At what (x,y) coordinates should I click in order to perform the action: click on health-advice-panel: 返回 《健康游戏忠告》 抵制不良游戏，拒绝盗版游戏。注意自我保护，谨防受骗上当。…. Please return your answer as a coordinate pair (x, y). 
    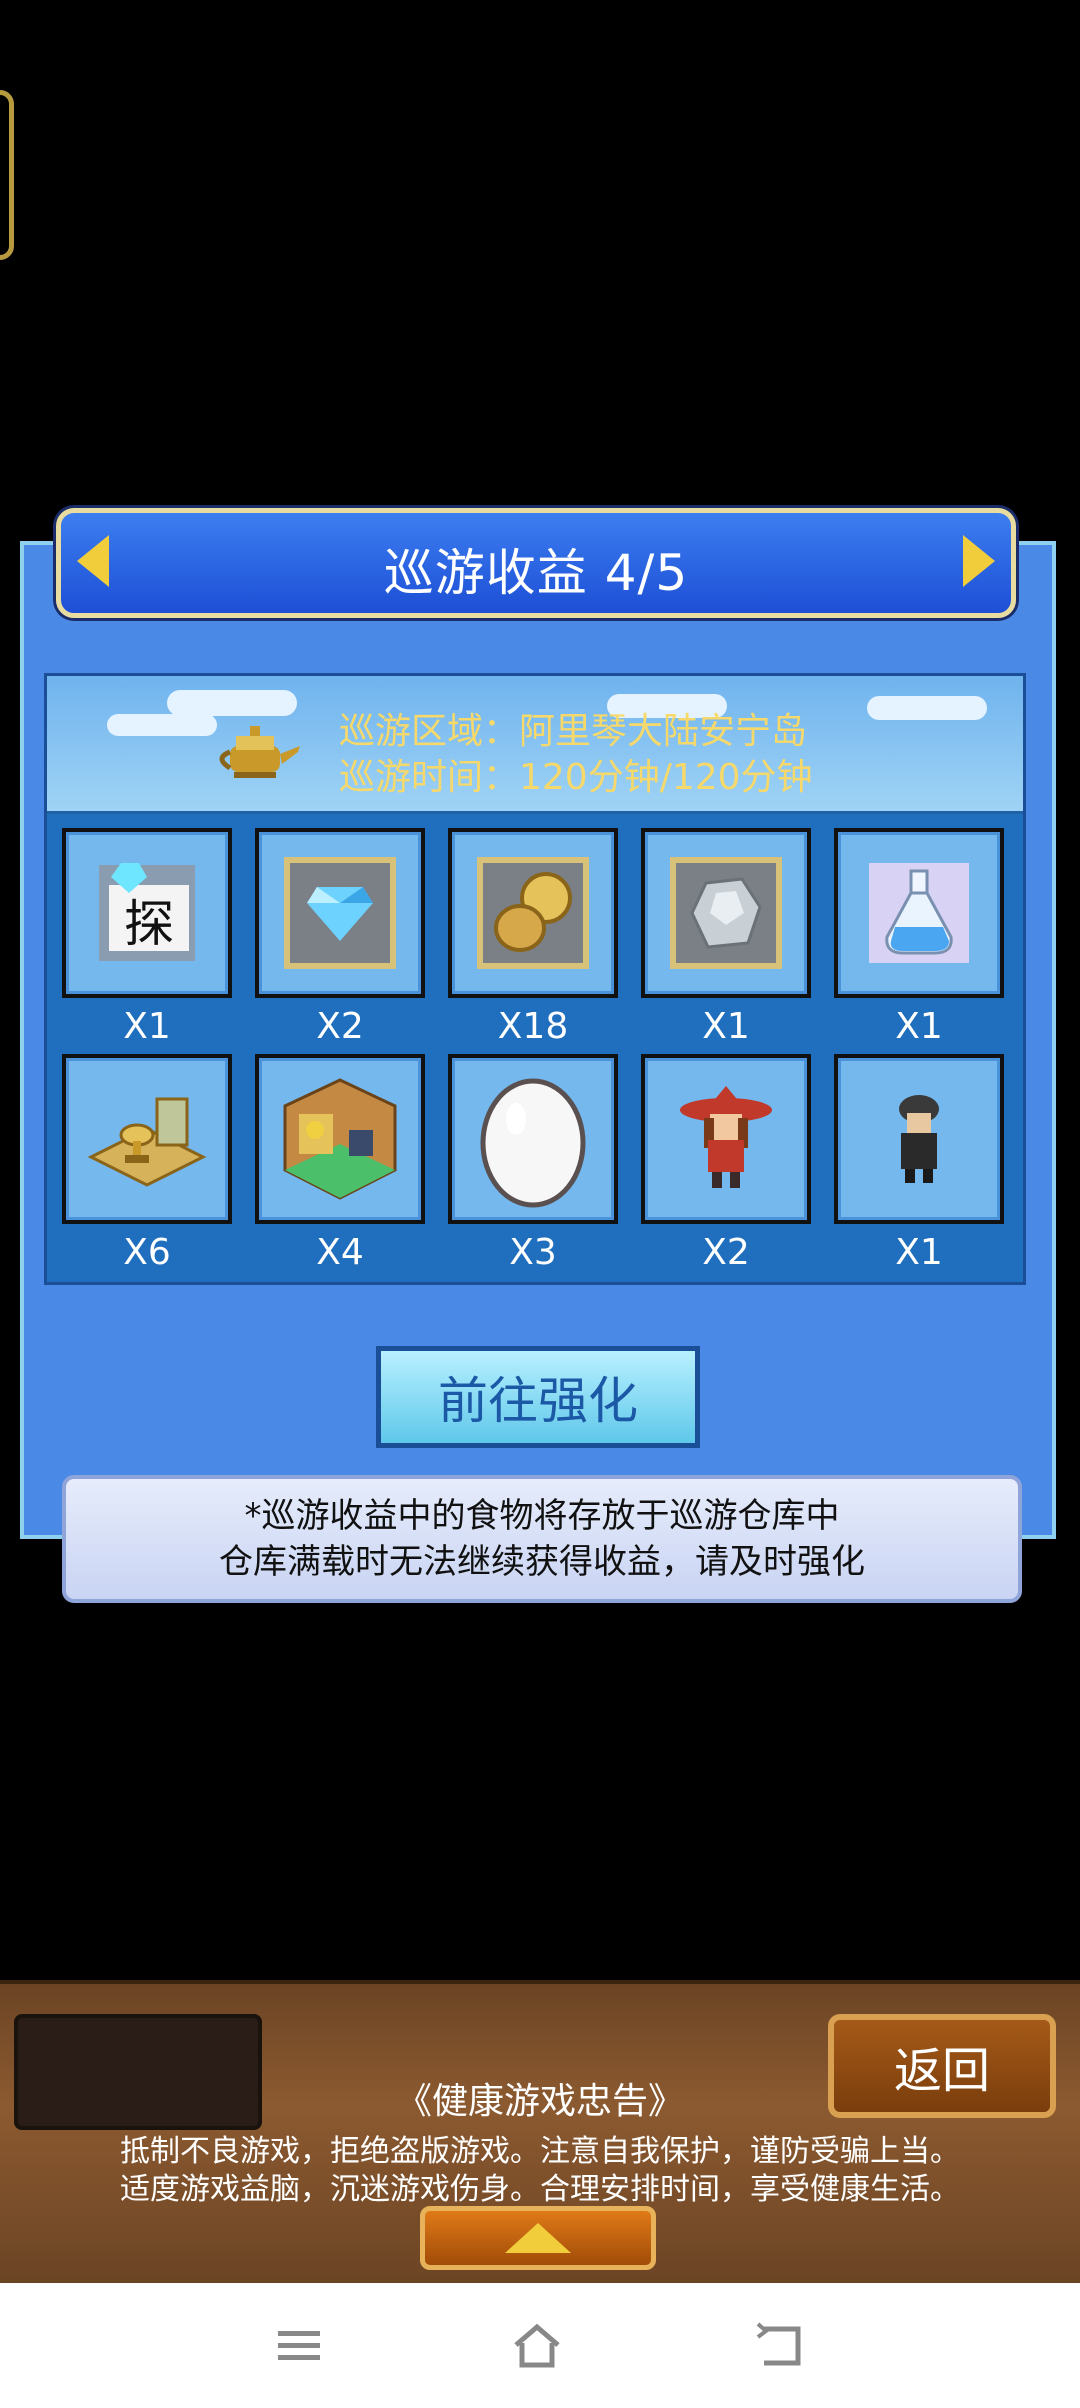
    Looking at the image, I should click on (540, 2133).